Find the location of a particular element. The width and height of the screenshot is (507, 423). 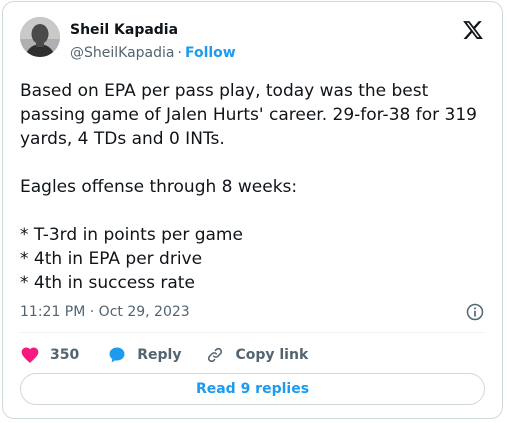

like-button: 350 is located at coordinates (49, 355).